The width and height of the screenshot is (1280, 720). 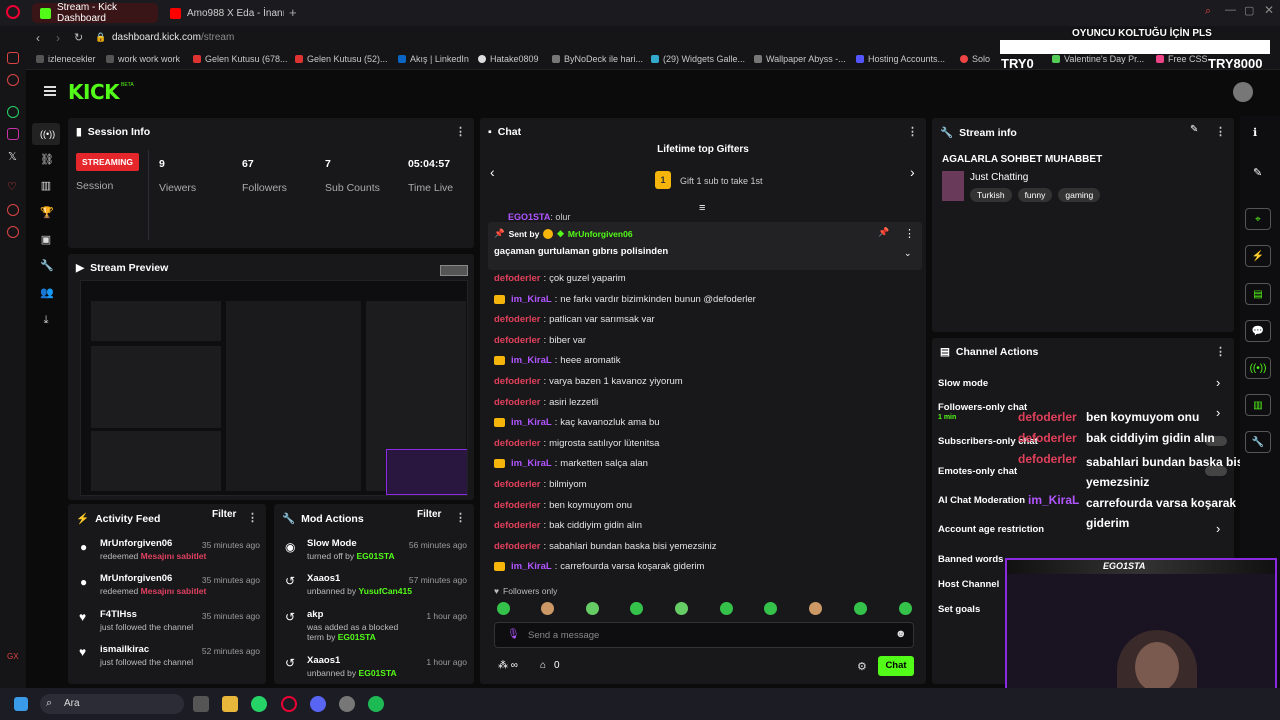 I want to click on new-tab-icon: +, so click(x=293, y=12).